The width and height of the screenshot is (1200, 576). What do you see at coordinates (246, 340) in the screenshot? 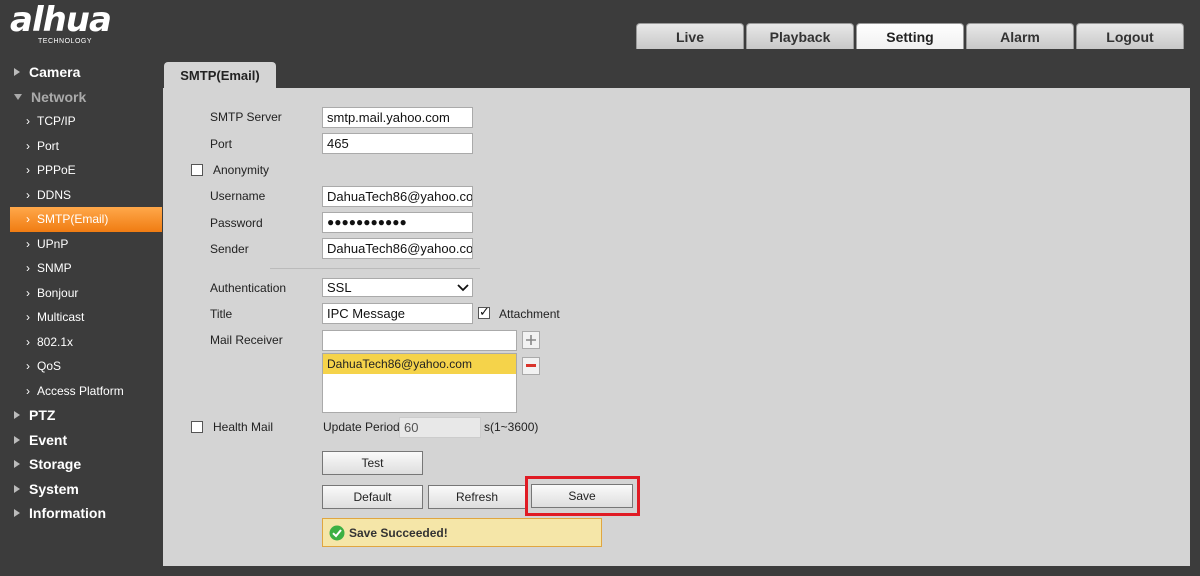
I see `mail-receiver-label: Mail Receiver` at bounding box center [246, 340].